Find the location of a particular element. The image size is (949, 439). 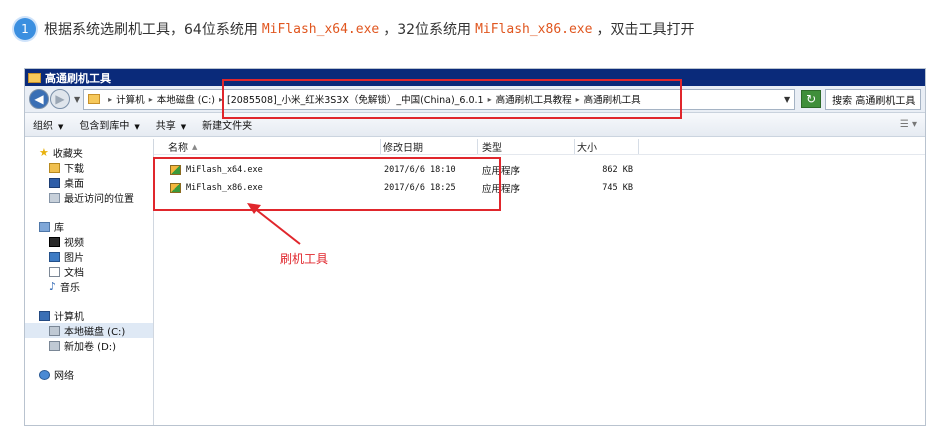

nav-computer-label: 计算机 is located at coordinates (69, 317).